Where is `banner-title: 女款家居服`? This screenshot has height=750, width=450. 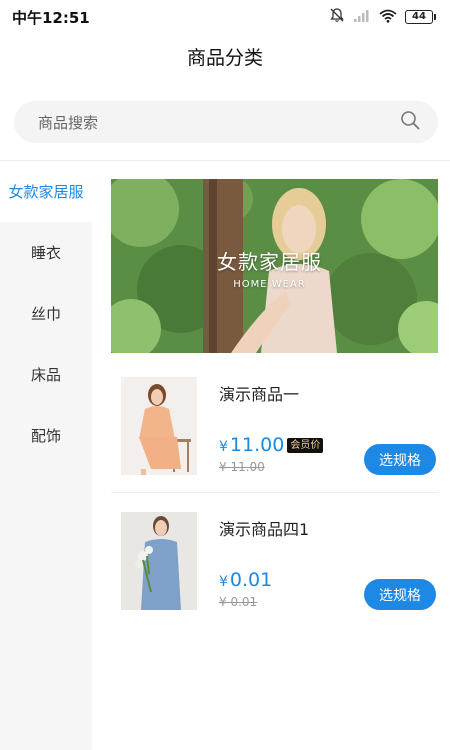 banner-title: 女款家居服 is located at coordinates (269, 262).